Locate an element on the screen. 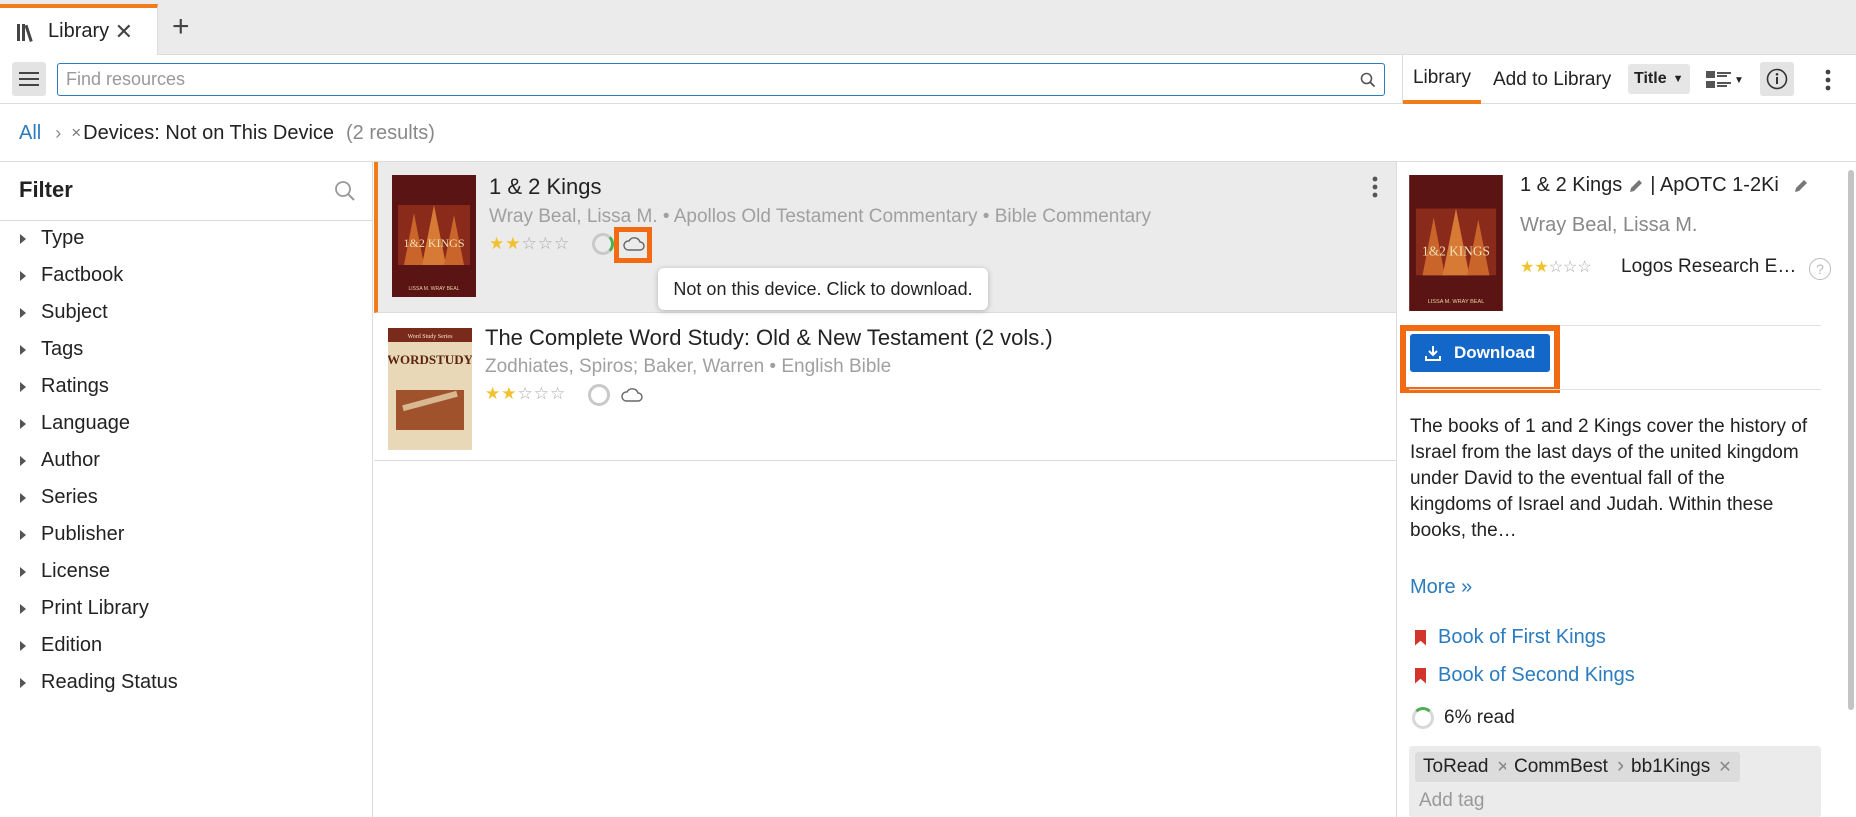 This screenshot has width=1856, height=817. breadcrumb-all-link: All is located at coordinates (30, 133).